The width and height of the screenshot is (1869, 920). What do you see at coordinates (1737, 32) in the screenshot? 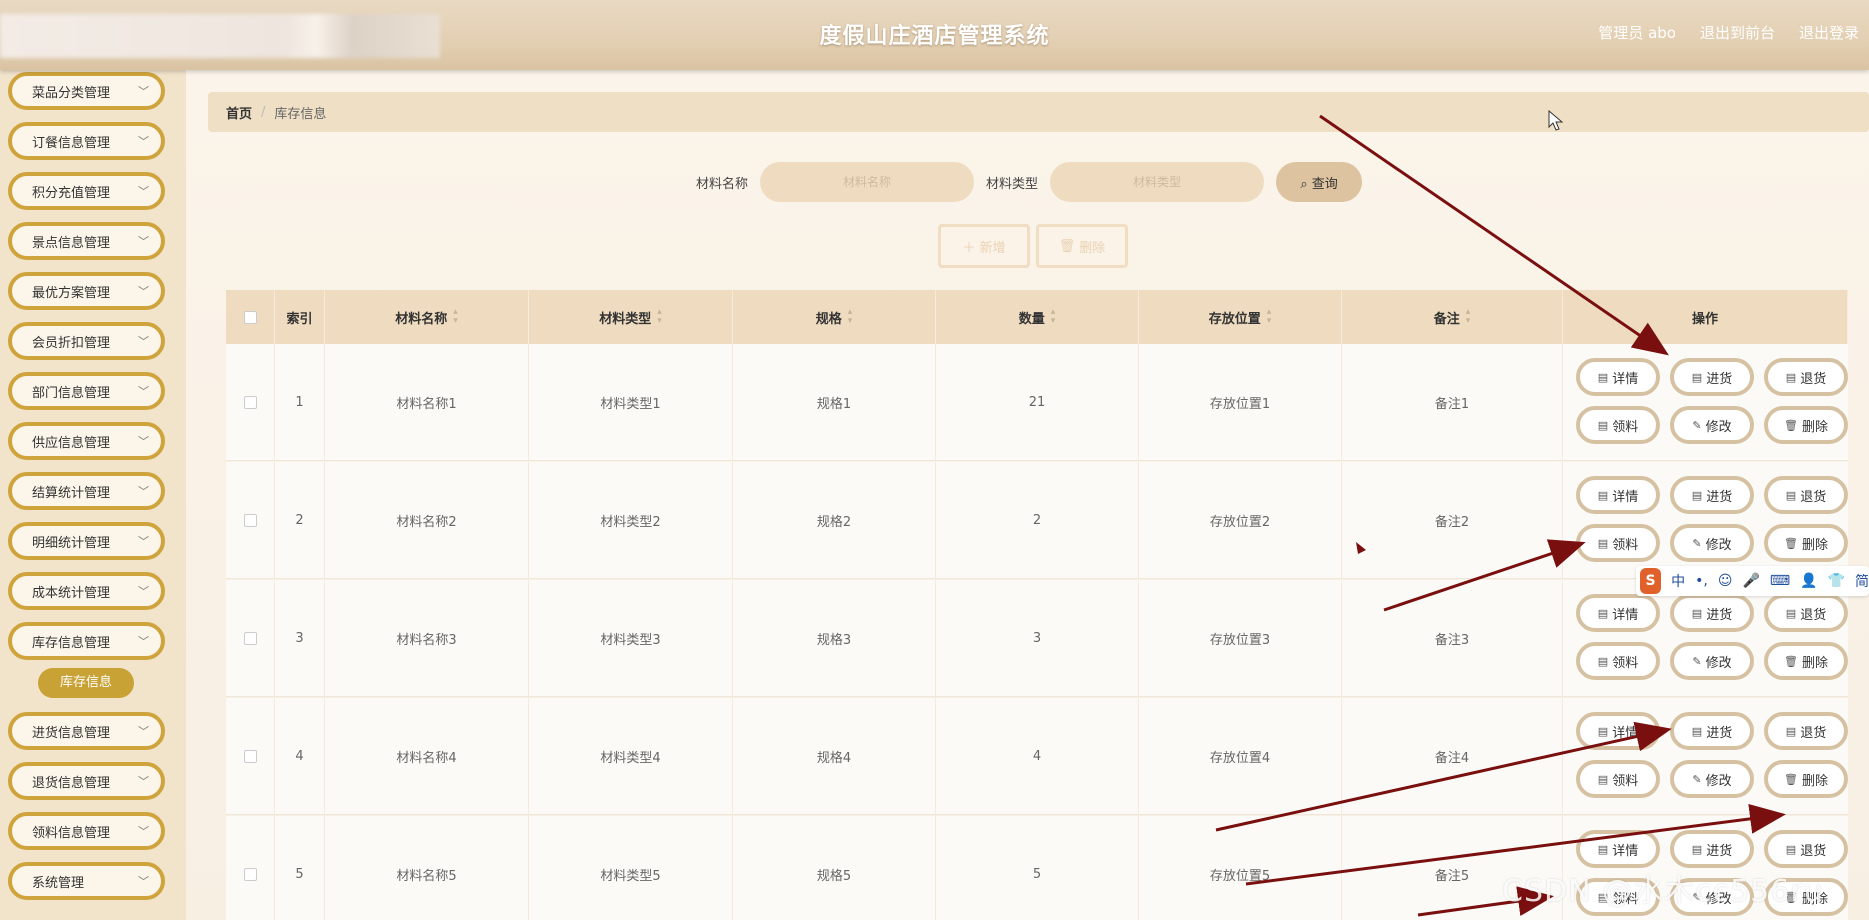
I see `back-to-frontend-link: 退出到前台` at bounding box center [1737, 32].